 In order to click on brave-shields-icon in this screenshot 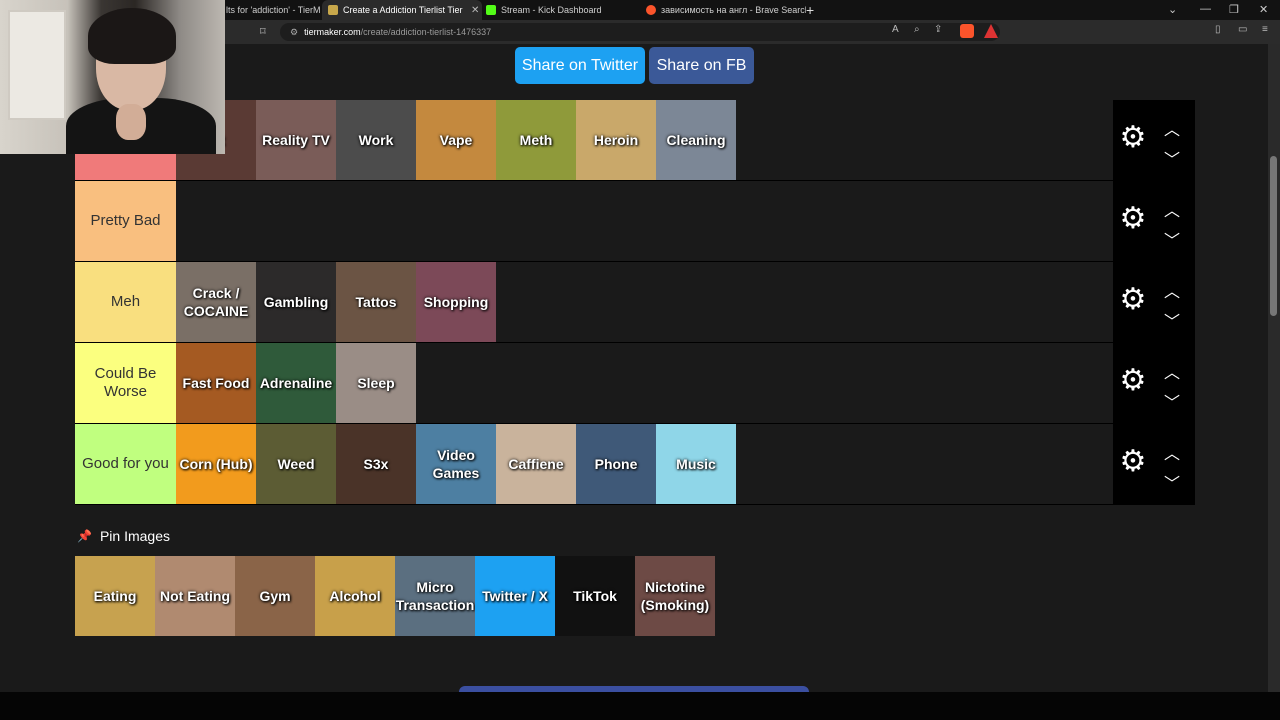, I will do `click(967, 31)`.